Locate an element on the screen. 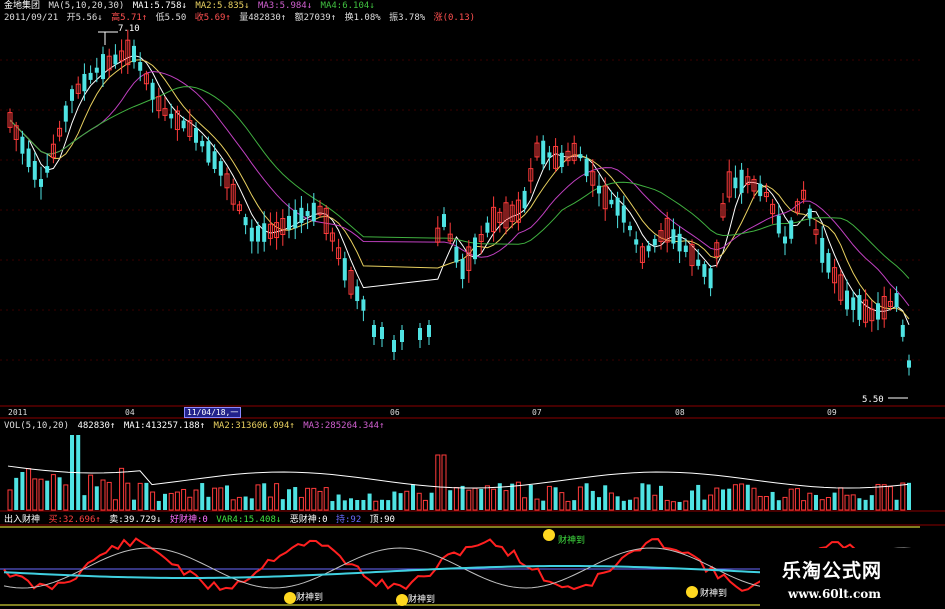  indicator-good: 好财神:0 is located at coordinates (189, 520).